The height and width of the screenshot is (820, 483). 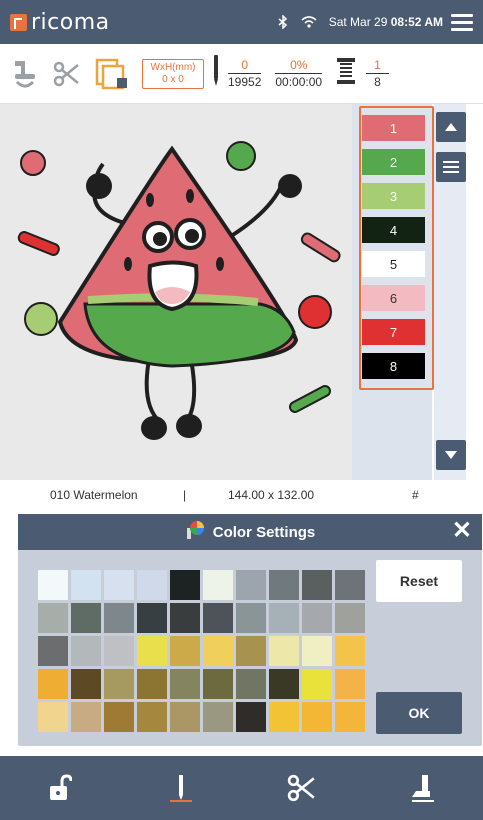 I want to click on design-hash: #, so click(x=415, y=495).